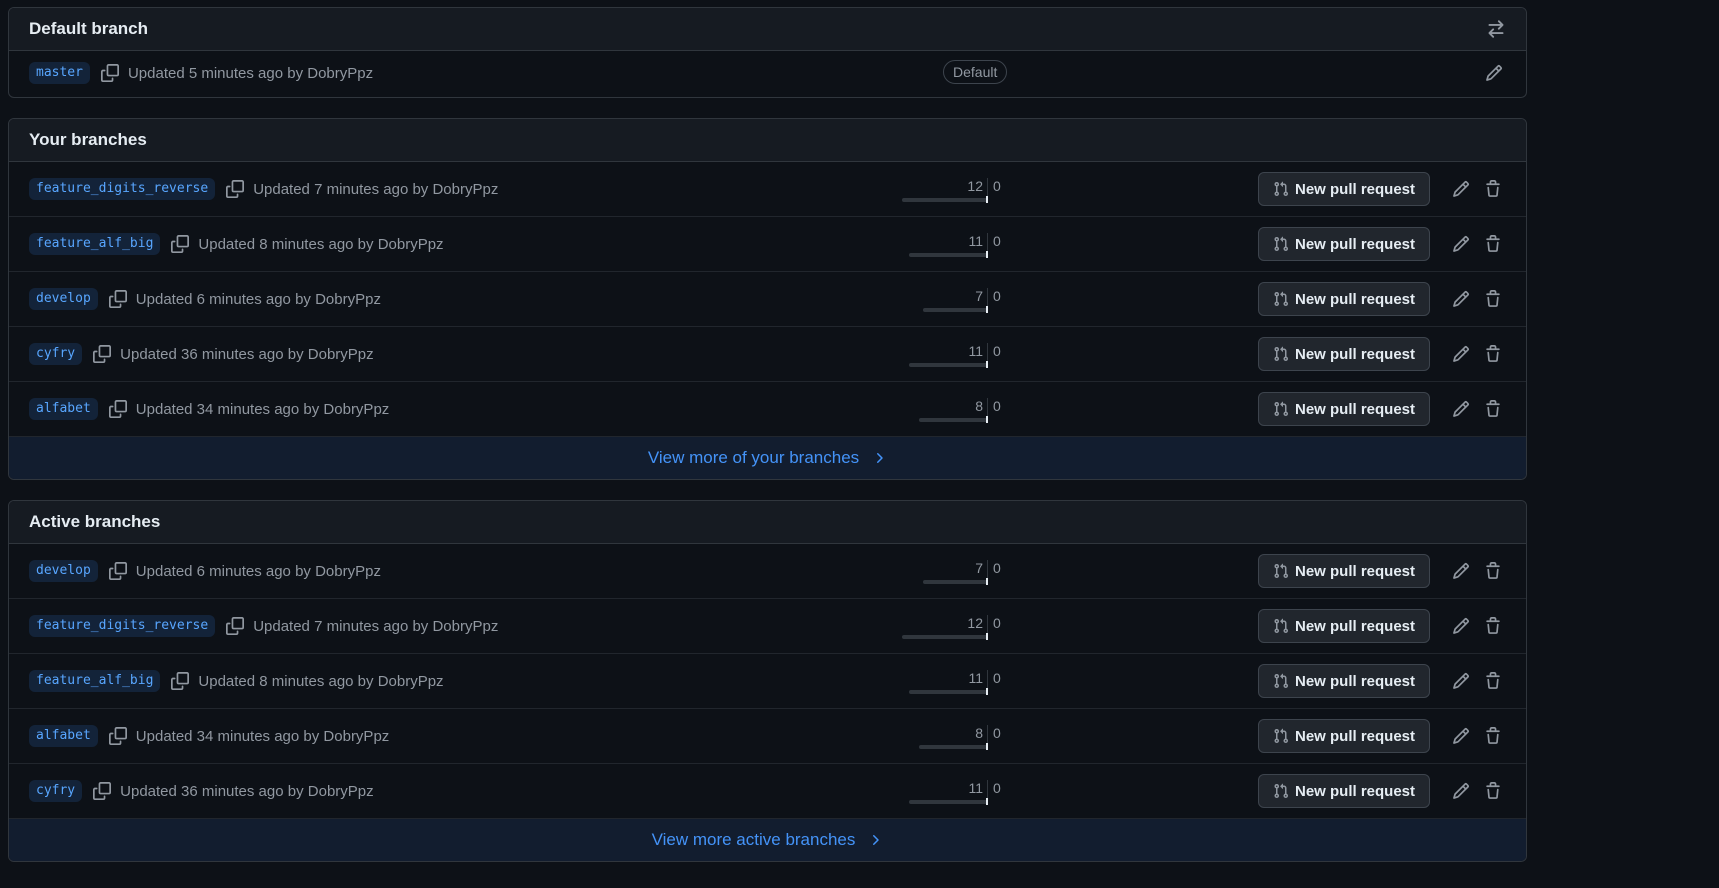 The height and width of the screenshot is (888, 1719). What do you see at coordinates (767, 840) in the screenshot?
I see `view-more-active-branches-link: View more active branches` at bounding box center [767, 840].